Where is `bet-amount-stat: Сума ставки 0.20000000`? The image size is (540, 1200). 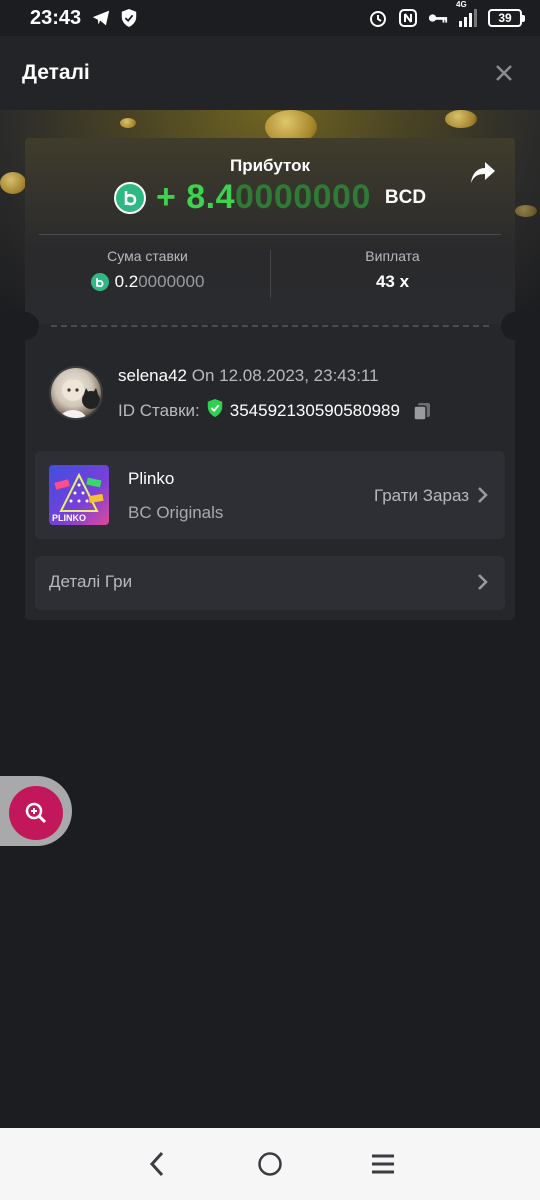
bet-amount-stat: Сума ставки 0.20000000 is located at coordinates (147, 270).